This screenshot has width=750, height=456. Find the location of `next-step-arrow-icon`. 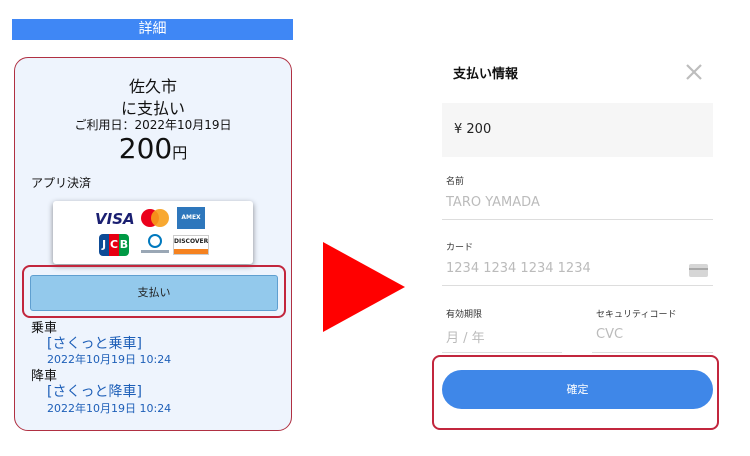

next-step-arrow-icon is located at coordinates (364, 287).